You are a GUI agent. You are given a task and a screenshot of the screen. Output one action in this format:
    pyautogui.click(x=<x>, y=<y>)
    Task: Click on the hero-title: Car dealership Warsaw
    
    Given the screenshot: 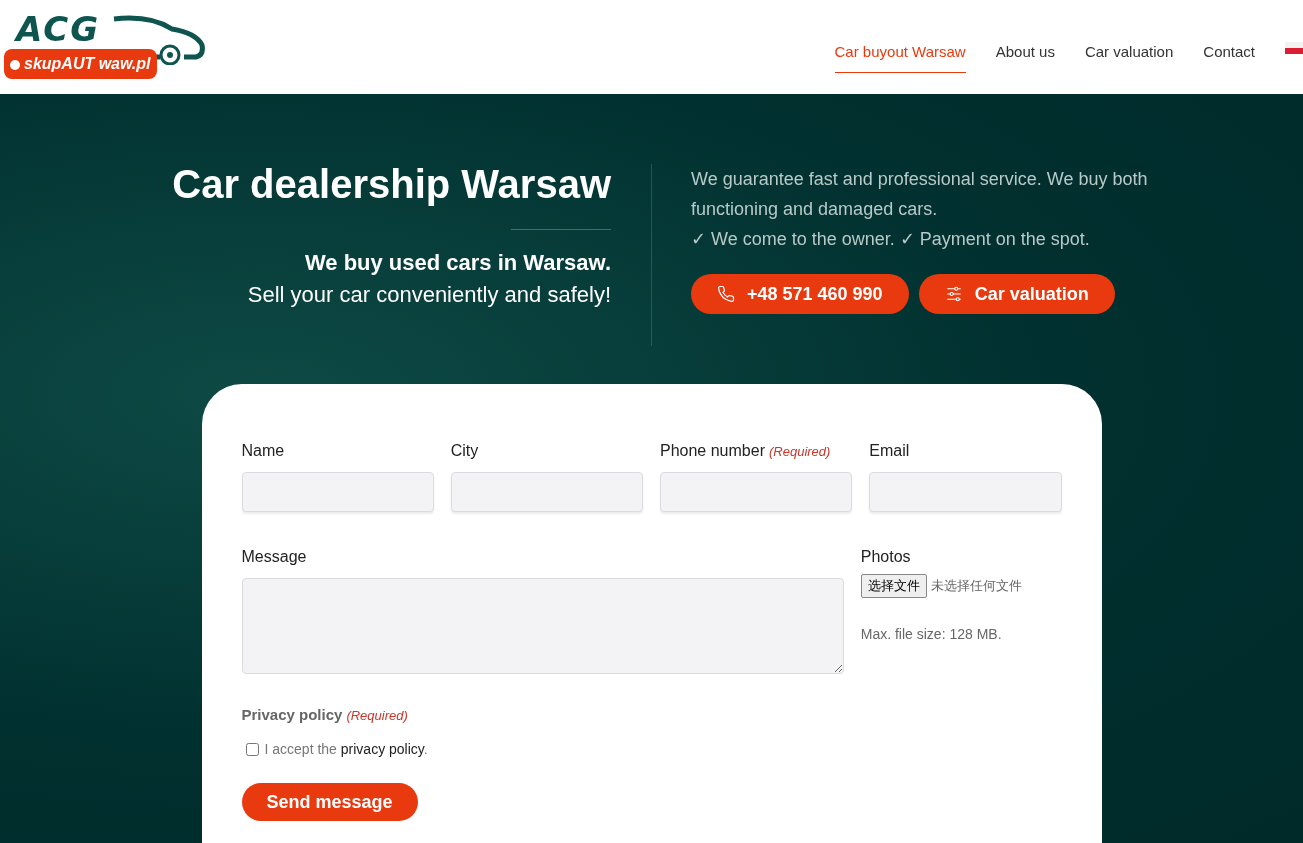 What is the action you would take?
    pyautogui.click(x=391, y=184)
    